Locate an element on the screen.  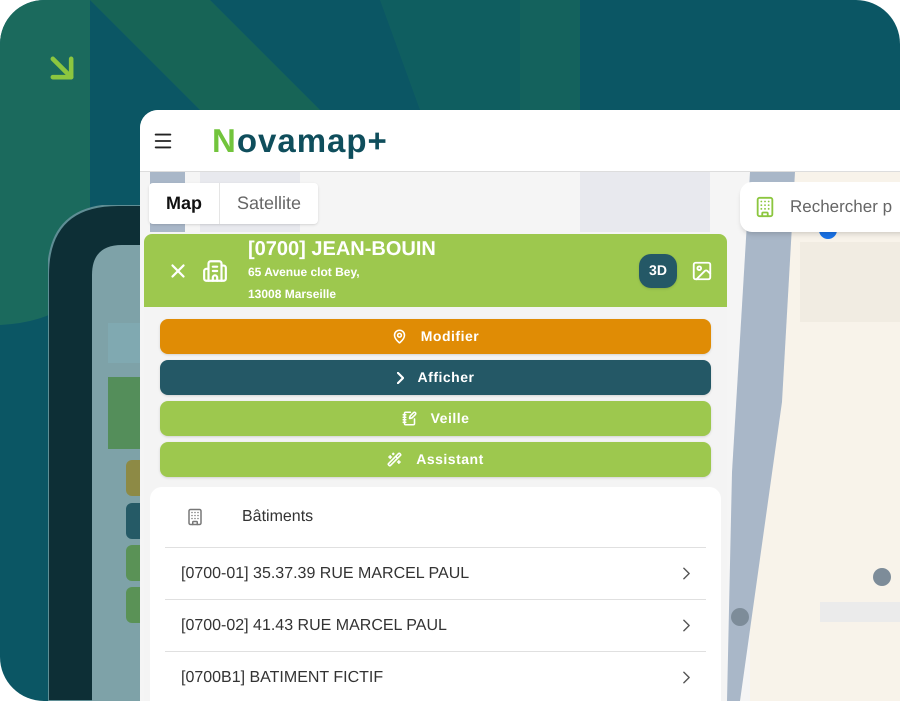
site-title: [0700] JEAN-BOUIN is located at coordinates (342, 248).